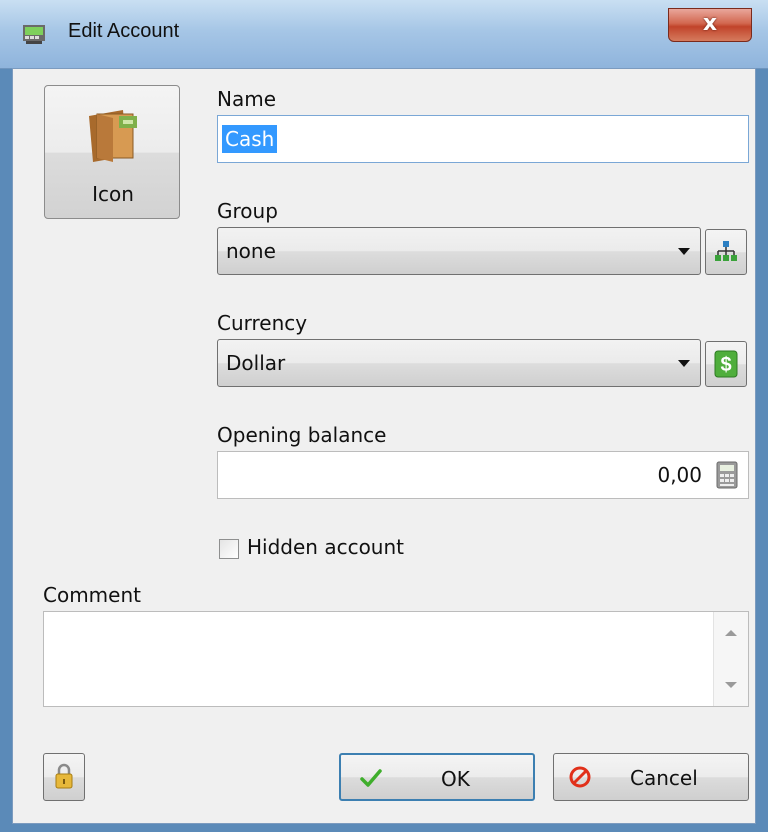 The height and width of the screenshot is (832, 768). I want to click on scroll-up-icon, so click(731, 633).